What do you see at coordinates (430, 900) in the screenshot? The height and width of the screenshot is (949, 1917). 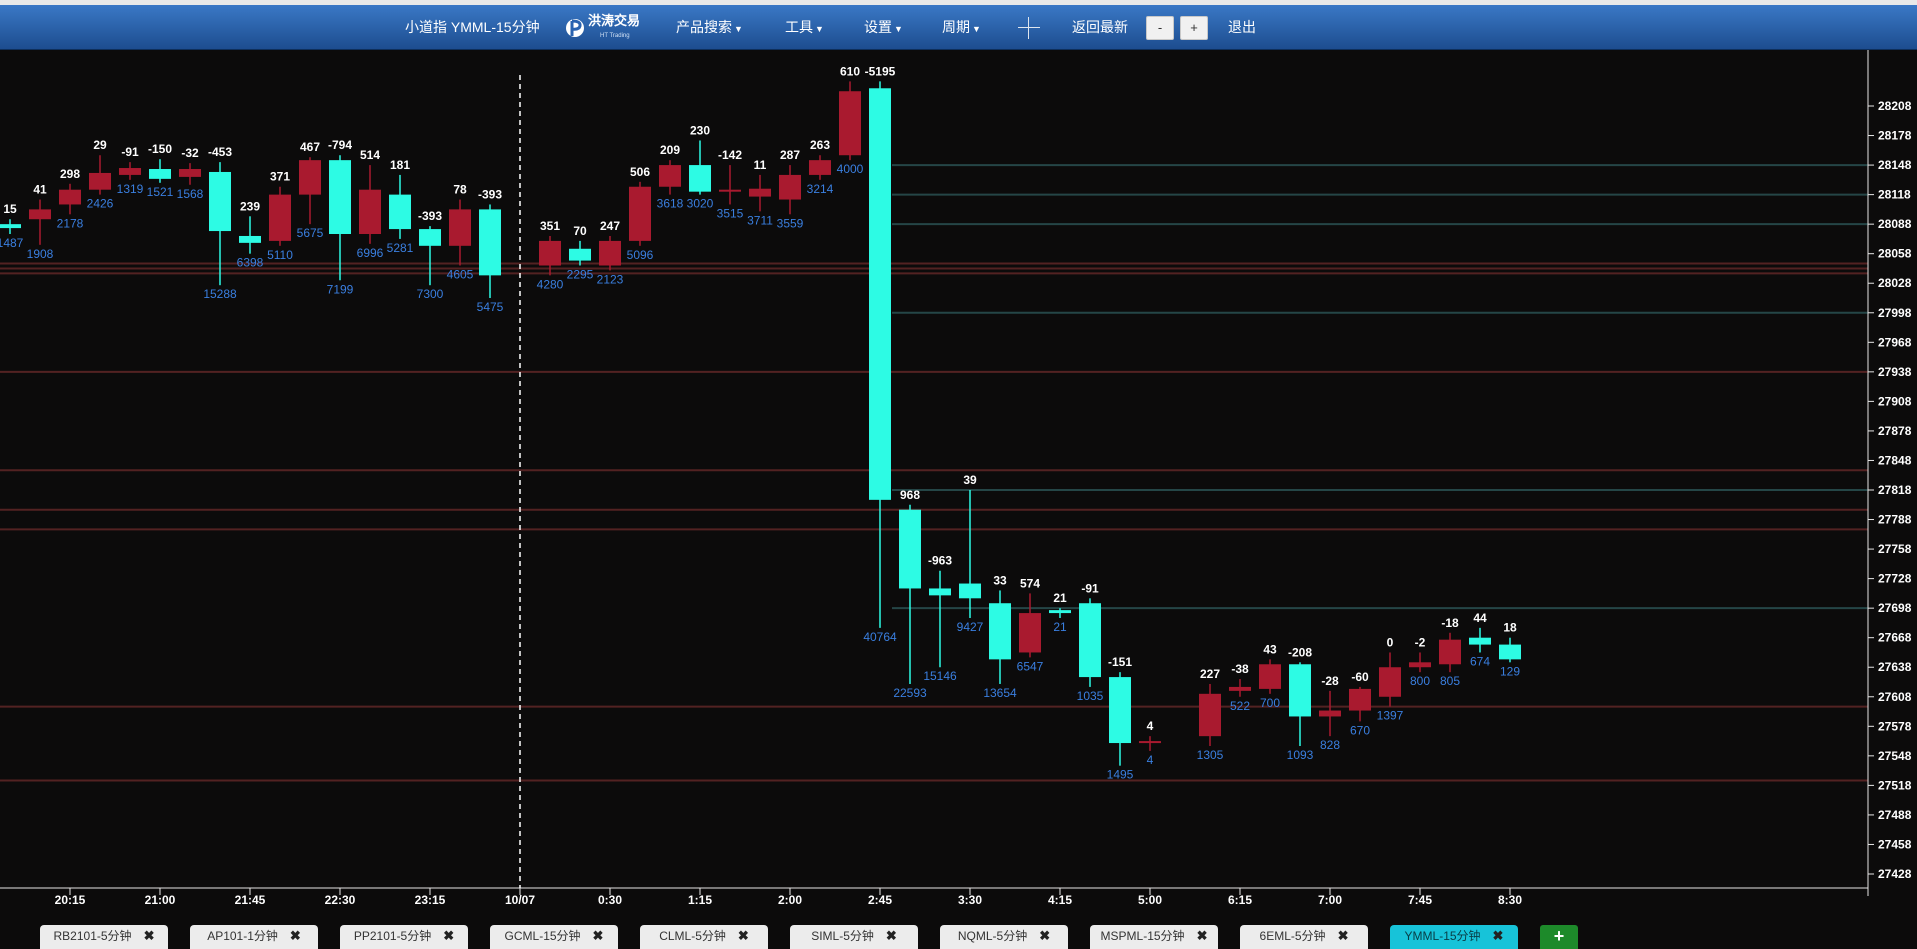 I see `x-tick-label: 23:15` at bounding box center [430, 900].